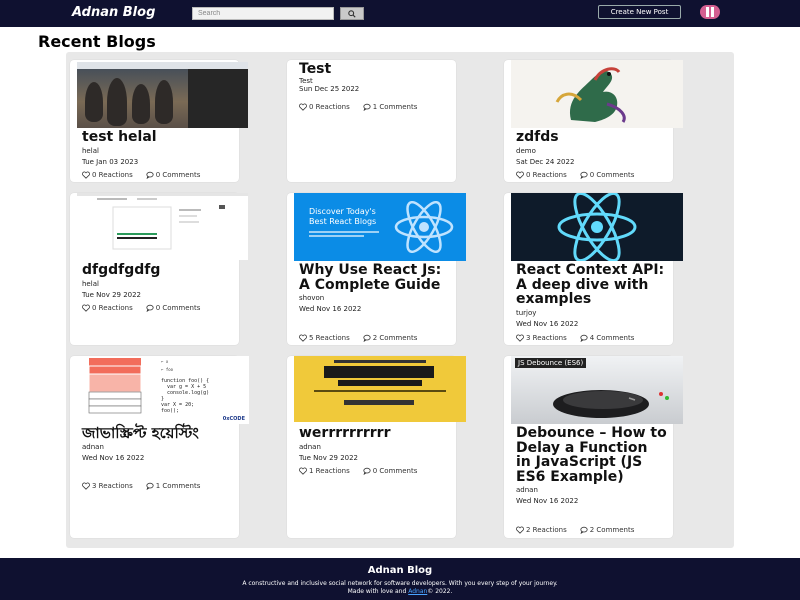 This screenshot has width=800, height=600. Describe the element at coordinates (526, 312) in the screenshot. I see `card-author: turjoy` at that location.